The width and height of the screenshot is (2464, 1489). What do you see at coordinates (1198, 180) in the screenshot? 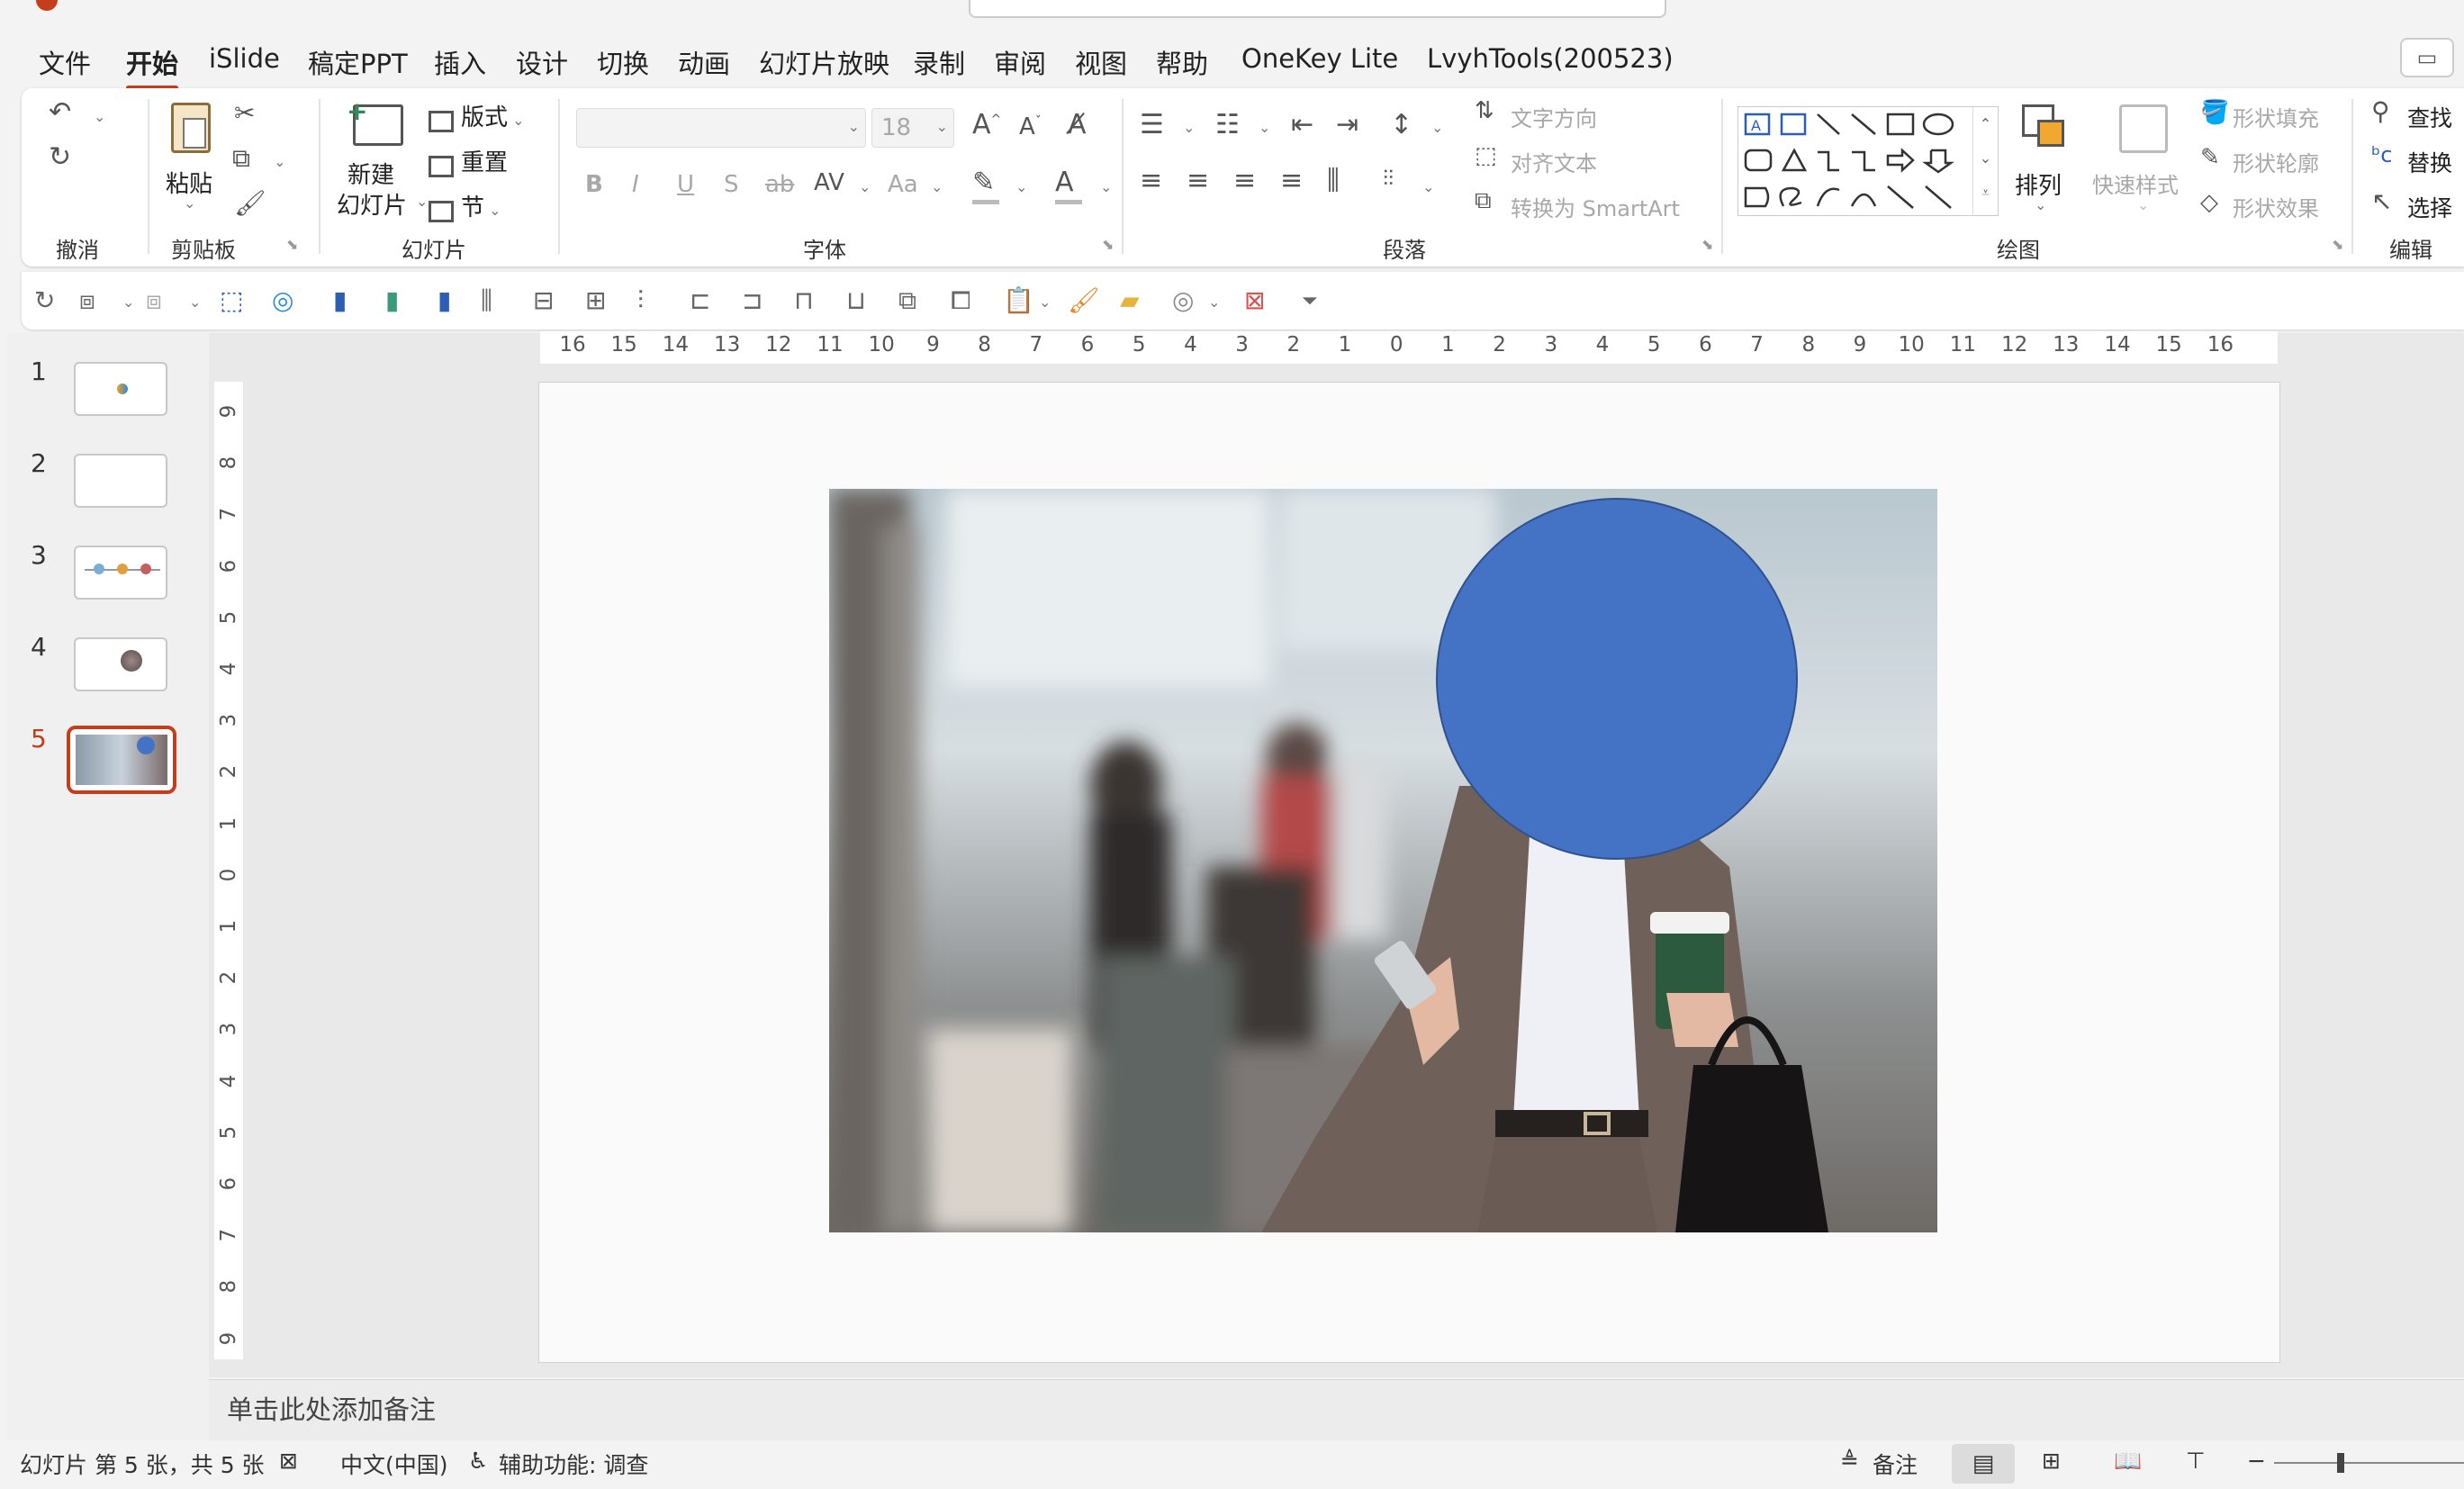
I see `align-center-icon: ≡` at bounding box center [1198, 180].